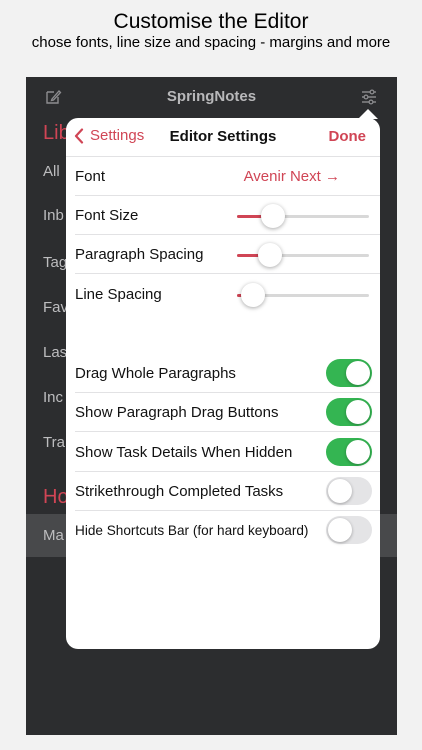 This screenshot has height=750, width=422. What do you see at coordinates (211, 21) in the screenshot?
I see `promo-title: Customise the Editor` at bounding box center [211, 21].